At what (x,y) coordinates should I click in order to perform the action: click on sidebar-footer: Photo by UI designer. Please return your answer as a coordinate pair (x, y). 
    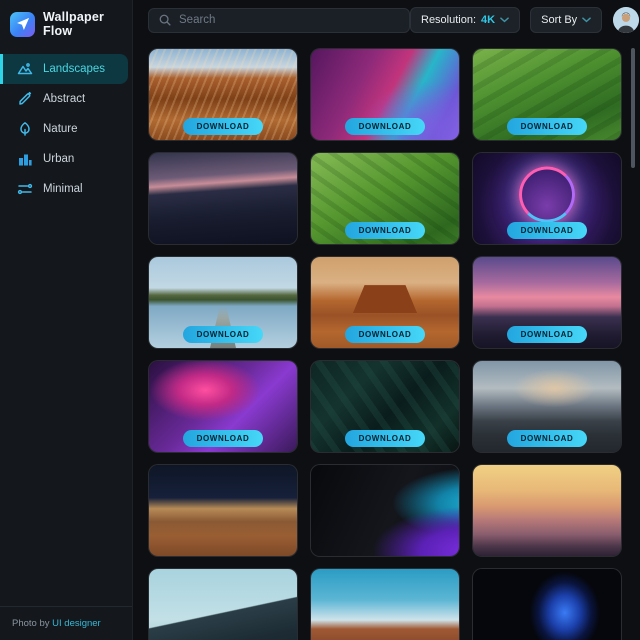
    Looking at the image, I should click on (66, 623).